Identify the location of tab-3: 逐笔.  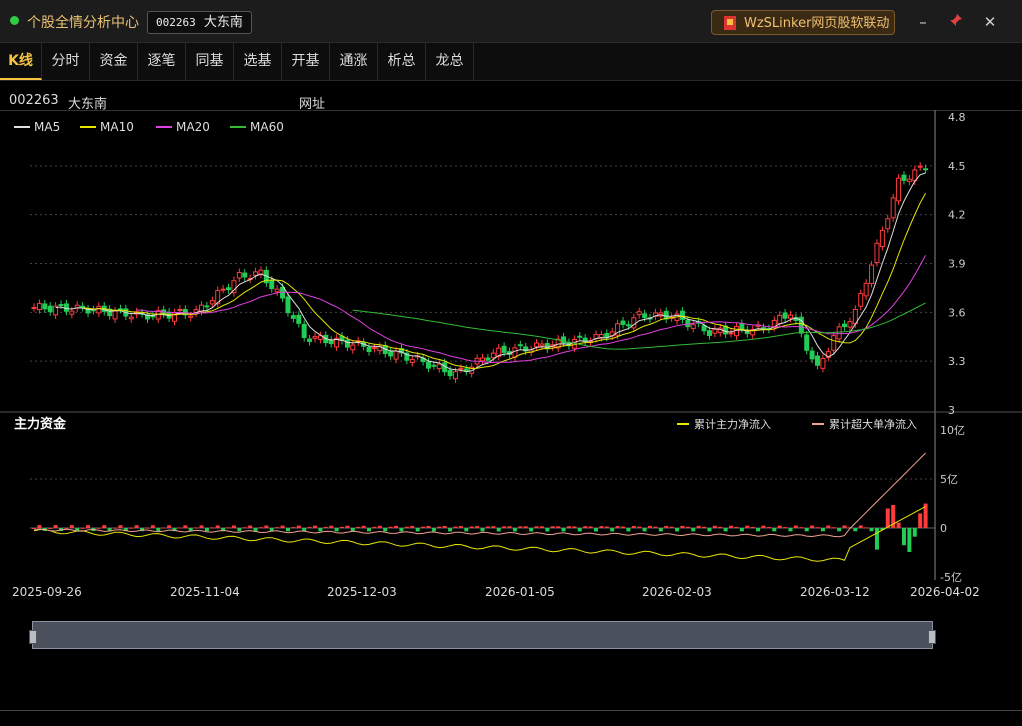
(162, 61).